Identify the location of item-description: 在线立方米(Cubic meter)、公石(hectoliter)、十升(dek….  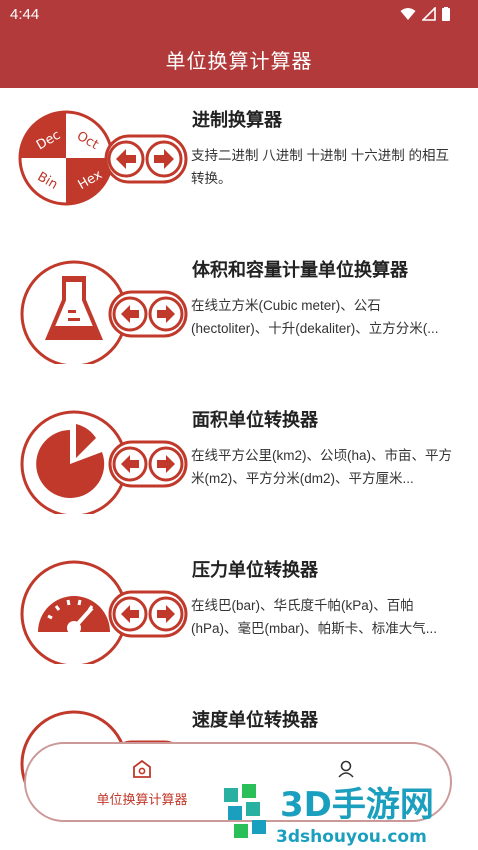
(315, 317).